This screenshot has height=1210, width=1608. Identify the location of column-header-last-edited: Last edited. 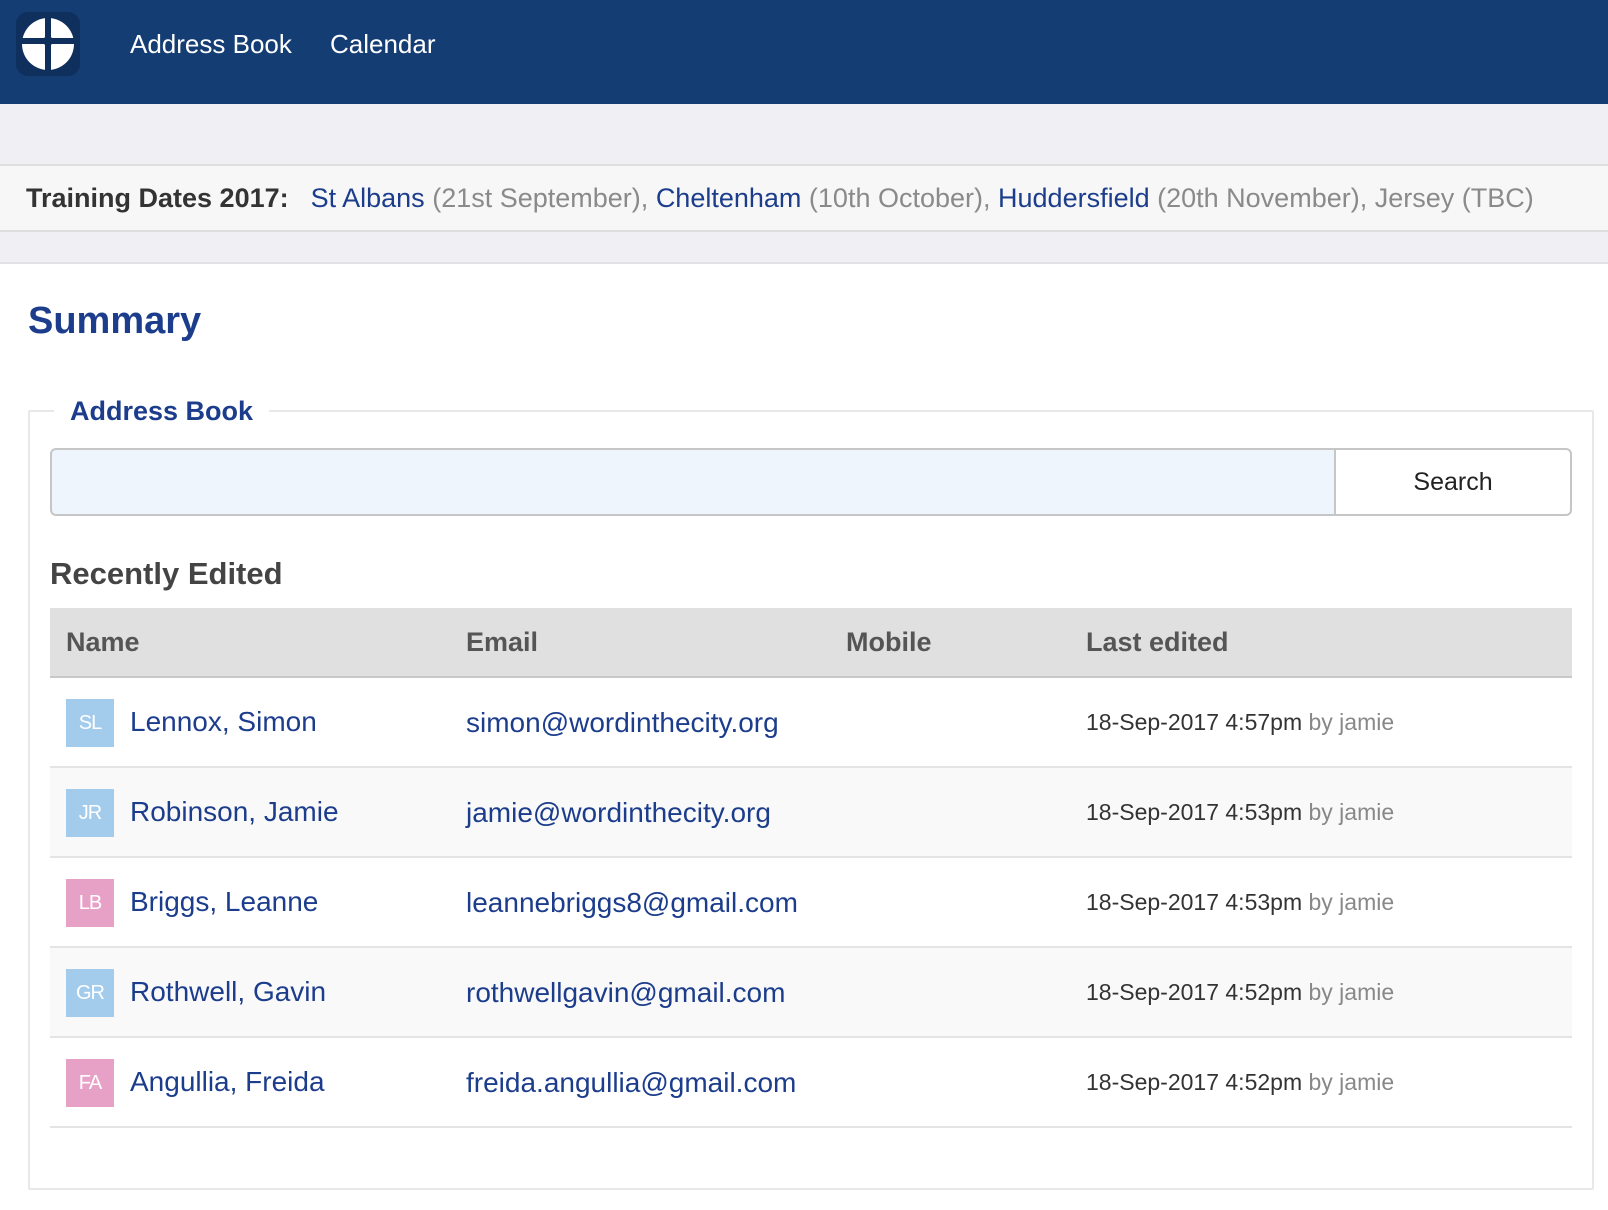
(1157, 642).